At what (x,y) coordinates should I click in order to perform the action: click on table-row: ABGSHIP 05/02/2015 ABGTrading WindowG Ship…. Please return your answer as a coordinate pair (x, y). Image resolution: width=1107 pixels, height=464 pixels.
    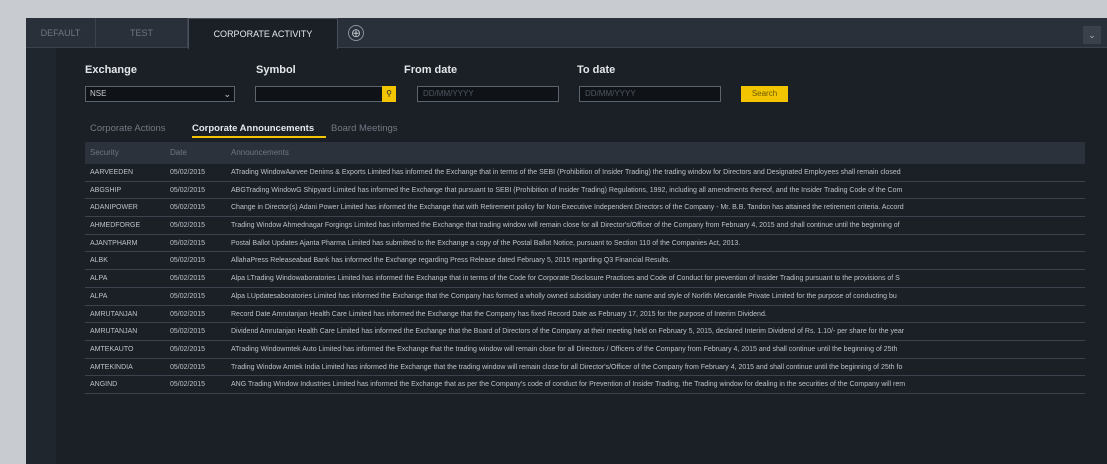
    Looking at the image, I should click on (585, 191).